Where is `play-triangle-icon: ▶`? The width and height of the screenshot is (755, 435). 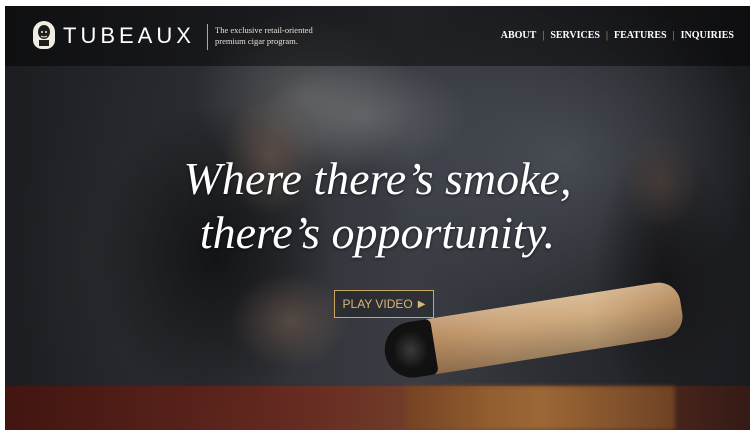 play-triangle-icon: ▶ is located at coordinates (421, 304).